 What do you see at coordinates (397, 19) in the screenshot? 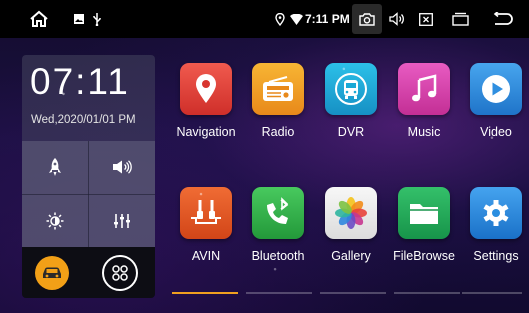
I see `volume-icon` at bounding box center [397, 19].